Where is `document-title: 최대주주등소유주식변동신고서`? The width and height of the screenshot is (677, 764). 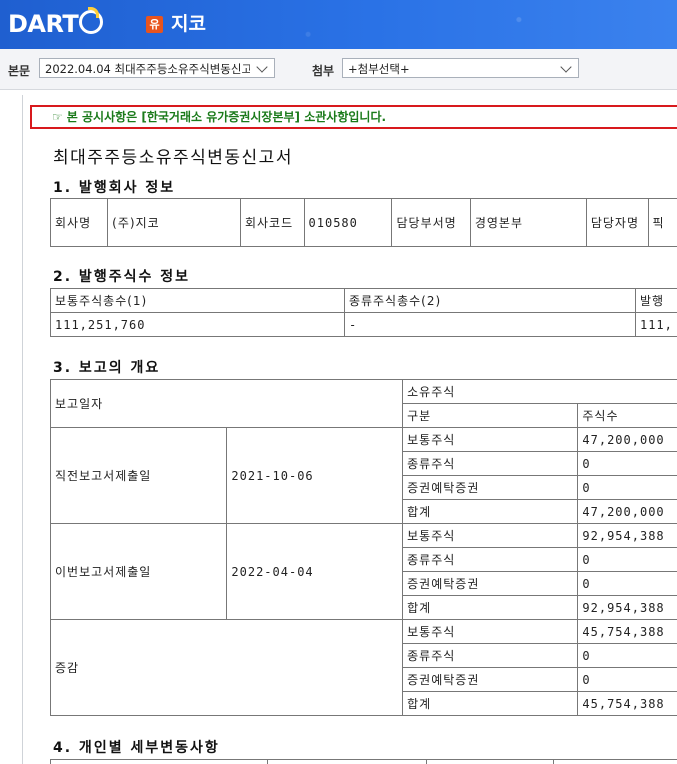
document-title: 최대주주등소유주식변동신고서 is located at coordinates (173, 158).